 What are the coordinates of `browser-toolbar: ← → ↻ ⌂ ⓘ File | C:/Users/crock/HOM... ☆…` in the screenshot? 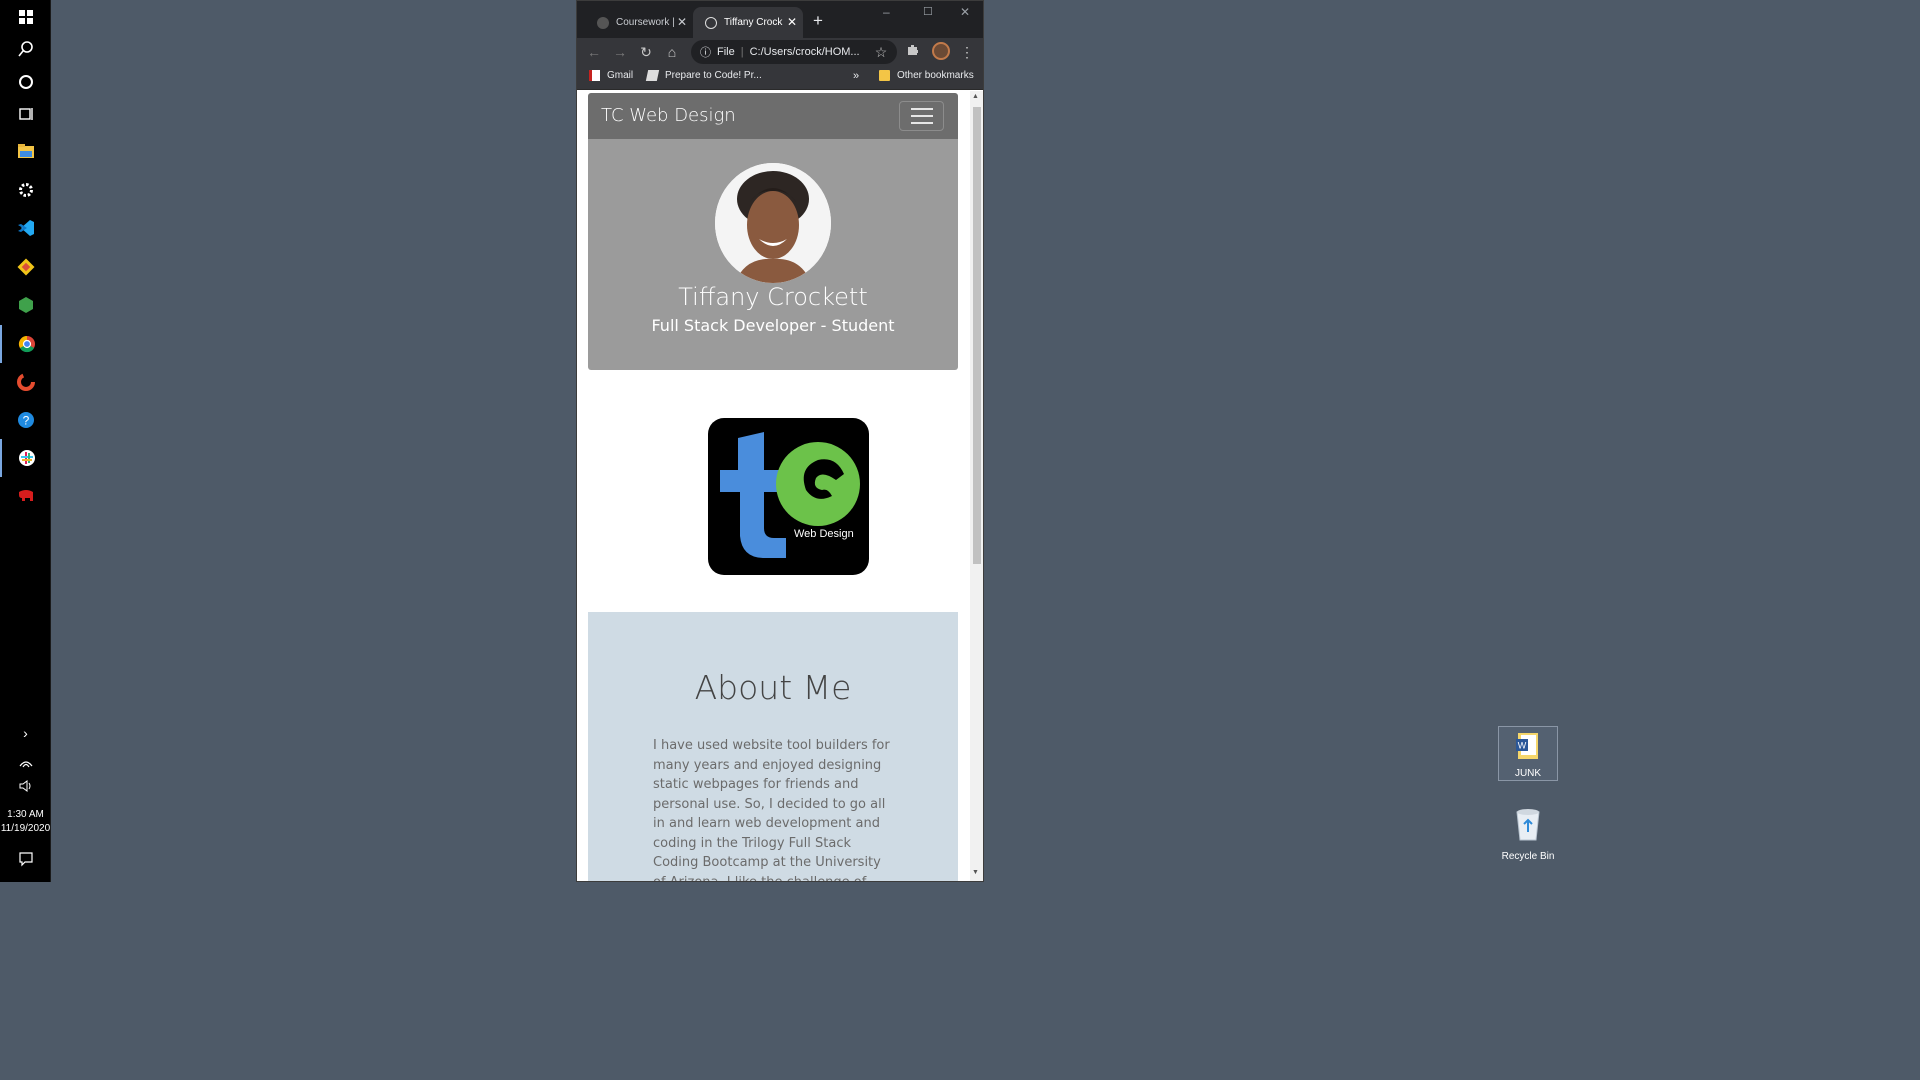 It's located at (780, 52).